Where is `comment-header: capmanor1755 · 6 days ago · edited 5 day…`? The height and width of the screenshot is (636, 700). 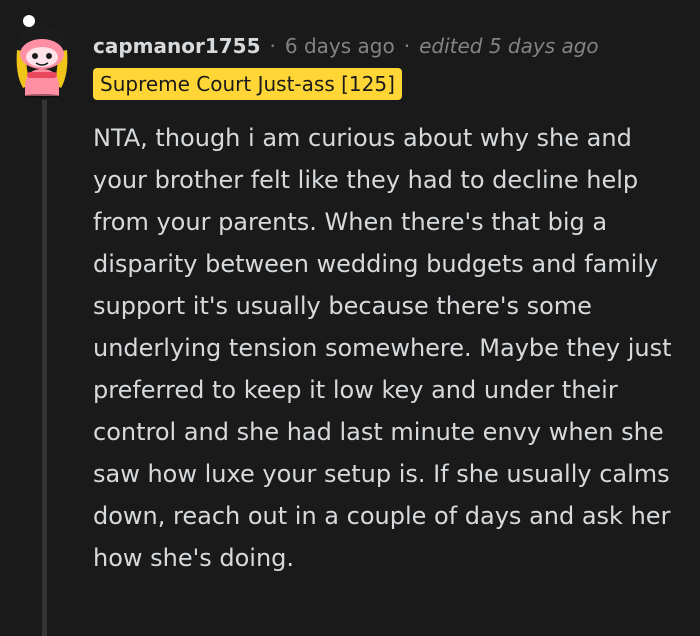 comment-header: capmanor1755 · 6 days ago · edited 5 day… is located at coordinates (346, 46).